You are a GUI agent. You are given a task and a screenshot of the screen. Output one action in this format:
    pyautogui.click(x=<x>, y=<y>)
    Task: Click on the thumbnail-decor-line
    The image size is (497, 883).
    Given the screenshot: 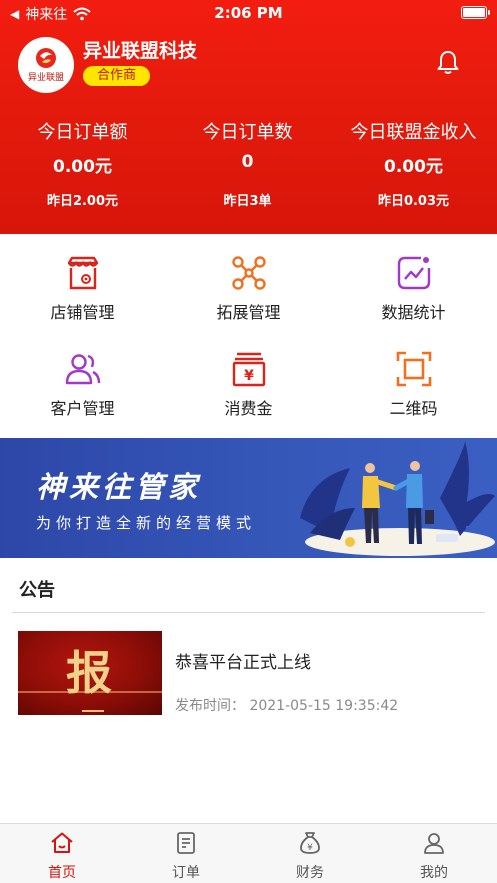 What is the action you would take?
    pyautogui.click(x=90, y=692)
    